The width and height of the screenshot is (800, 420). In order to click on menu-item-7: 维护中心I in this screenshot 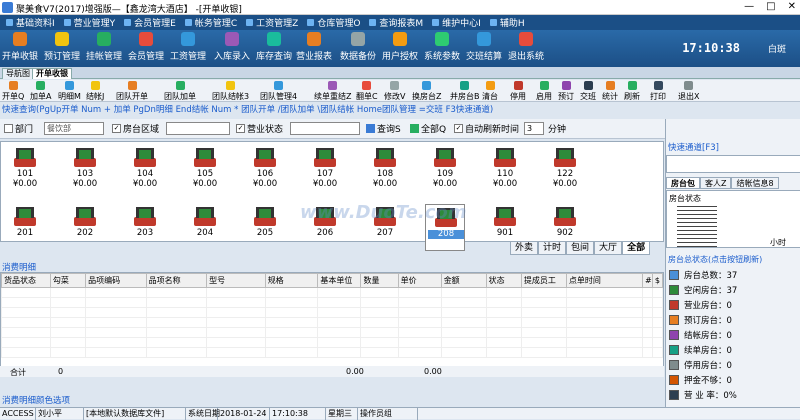, I will do `click(456, 22)`.